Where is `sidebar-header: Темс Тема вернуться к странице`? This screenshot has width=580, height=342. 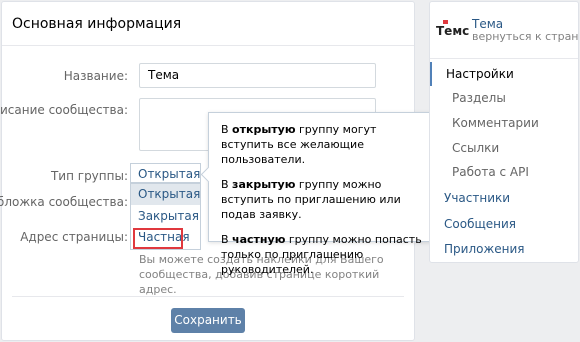
sidebar-header: Темс Тема вернуться к странице is located at coordinates (504, 29).